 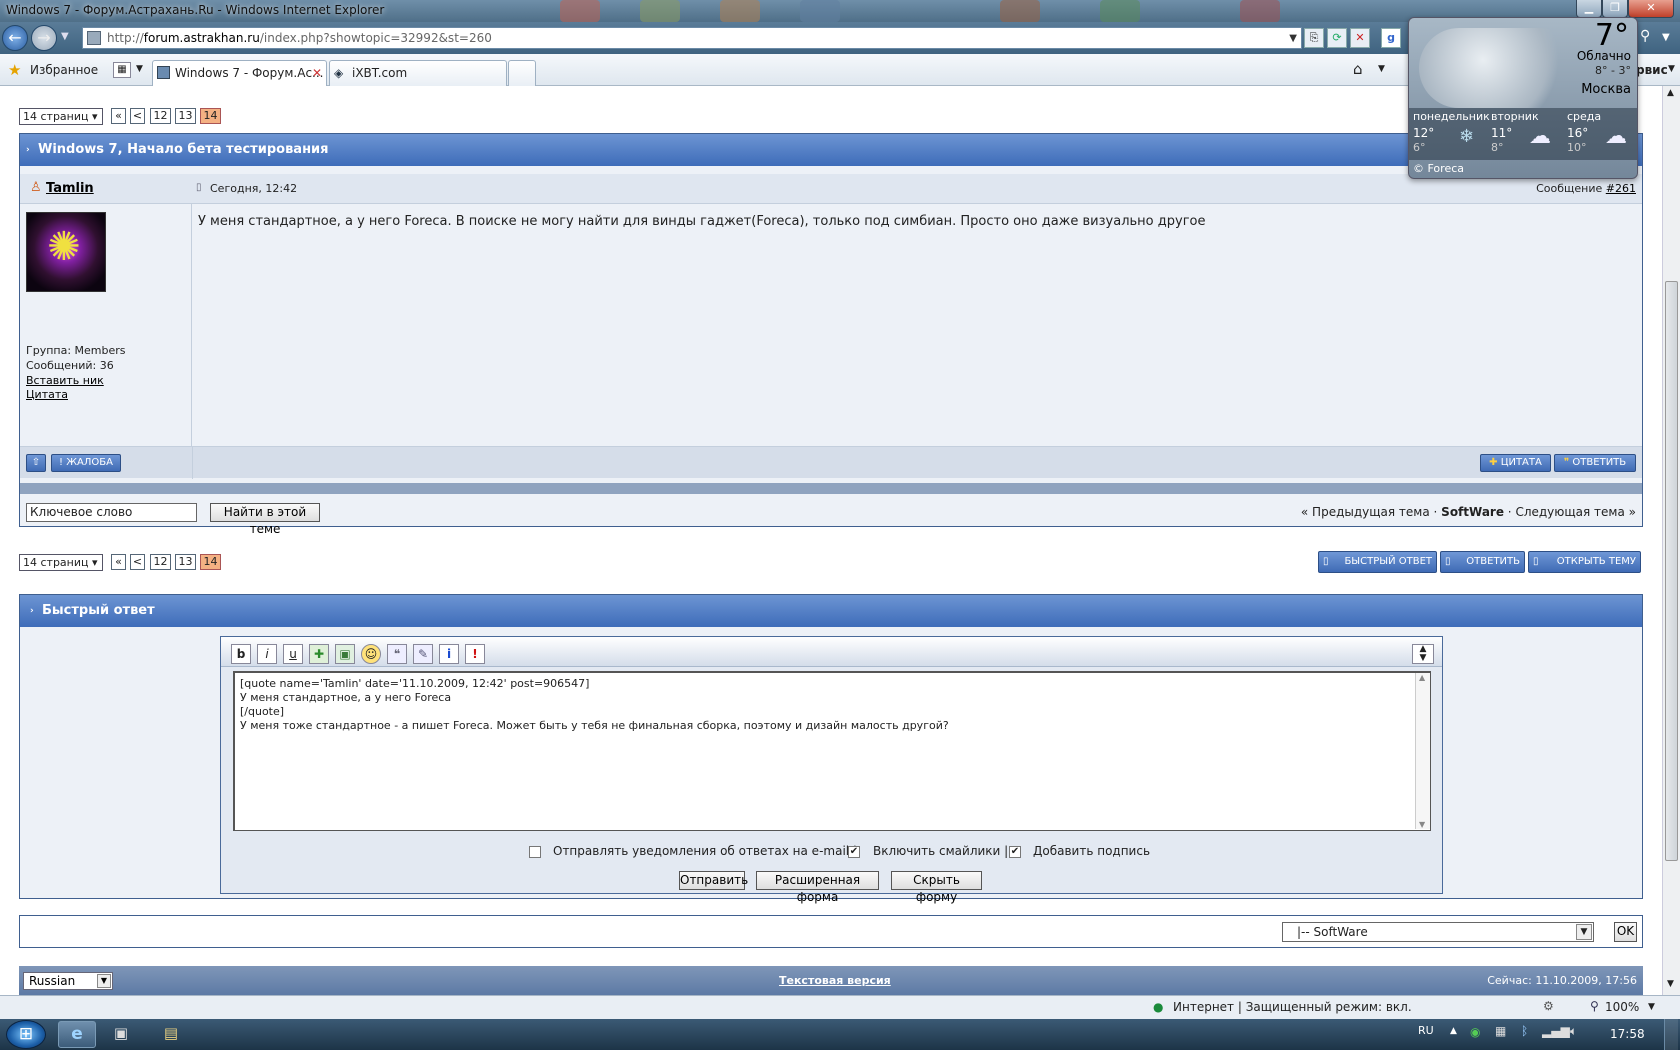 What do you see at coordinates (1584, 562) in the screenshot?
I see `new-topic-button: ▯ ОТКРЫТЬ ТЕМУ` at bounding box center [1584, 562].